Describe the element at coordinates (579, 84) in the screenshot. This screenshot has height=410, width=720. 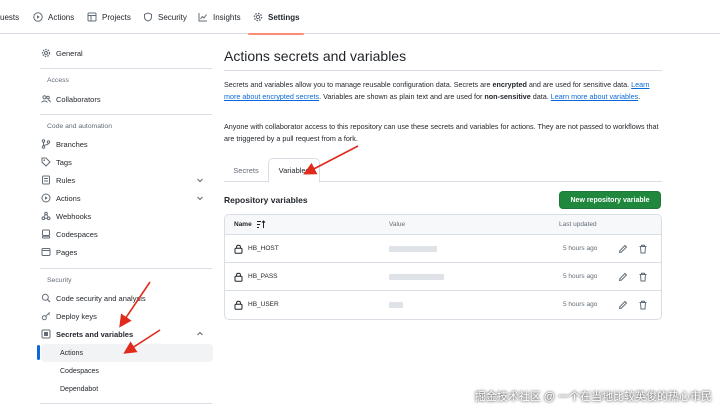
I see `text: and are used for sensitive data.` at that location.